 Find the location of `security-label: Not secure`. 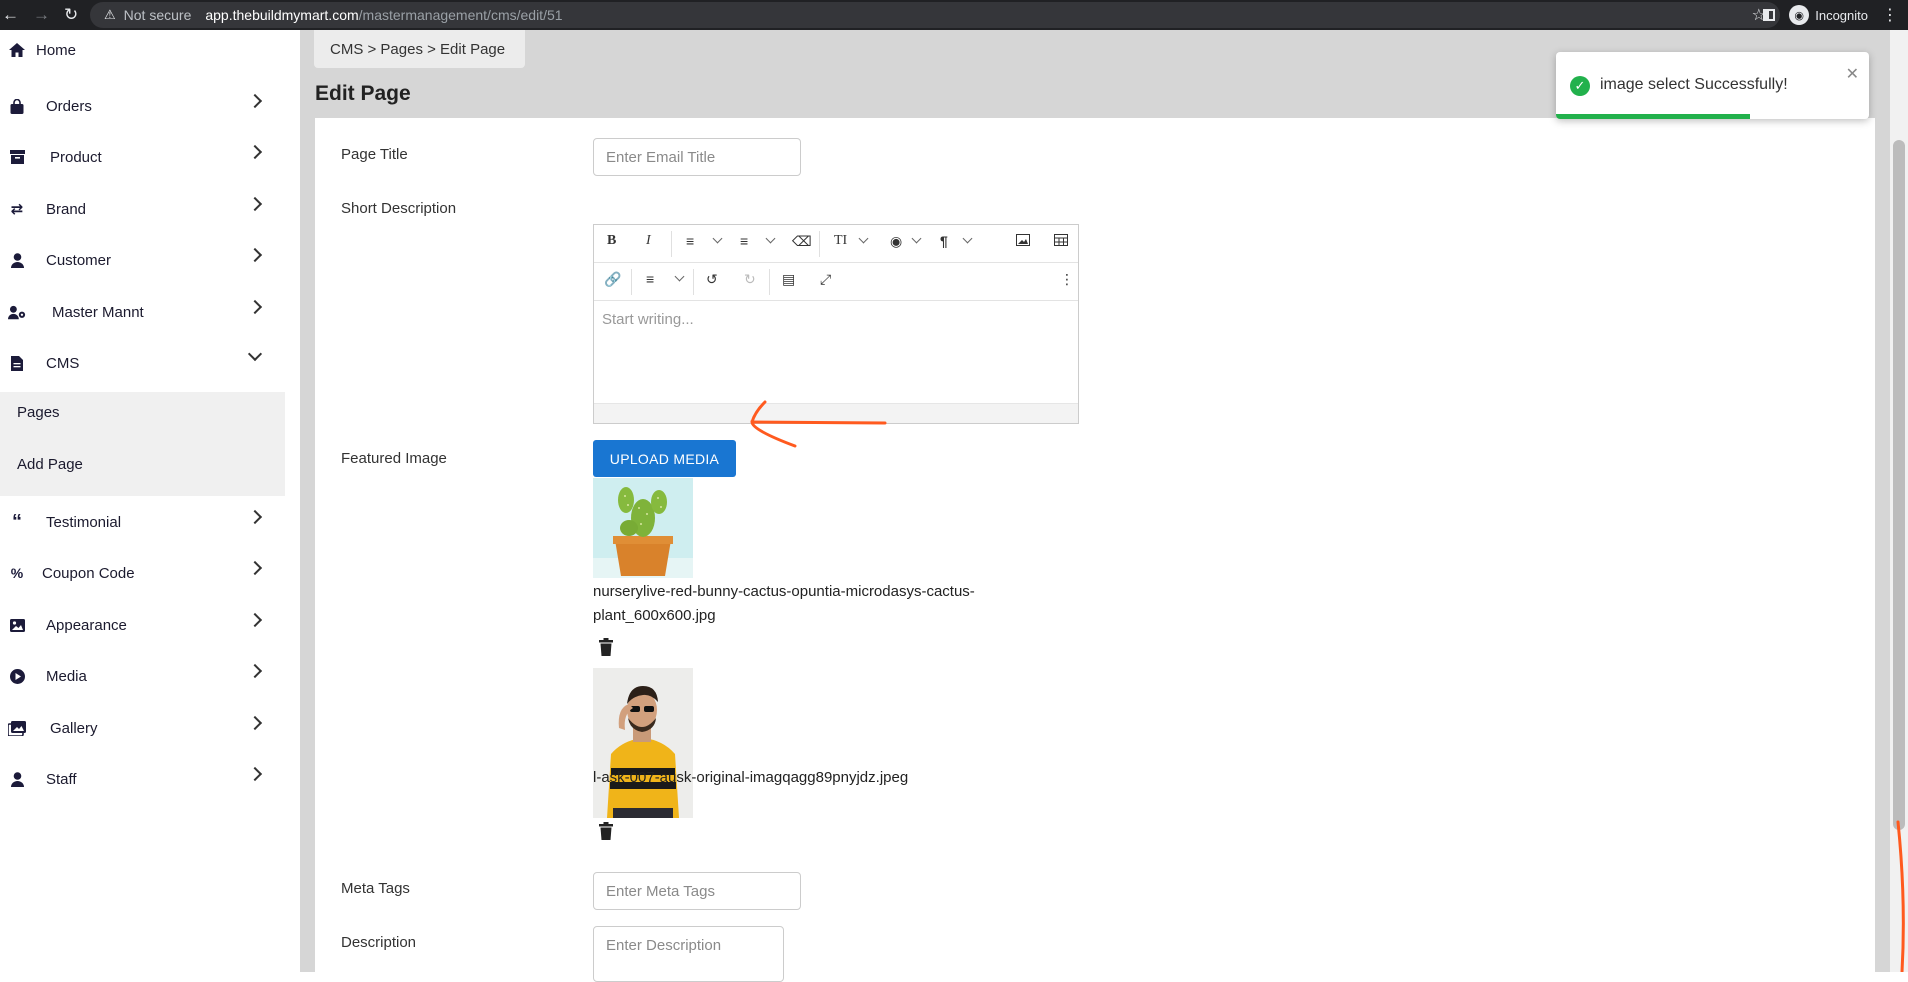

security-label: Not secure is located at coordinates (157, 15).